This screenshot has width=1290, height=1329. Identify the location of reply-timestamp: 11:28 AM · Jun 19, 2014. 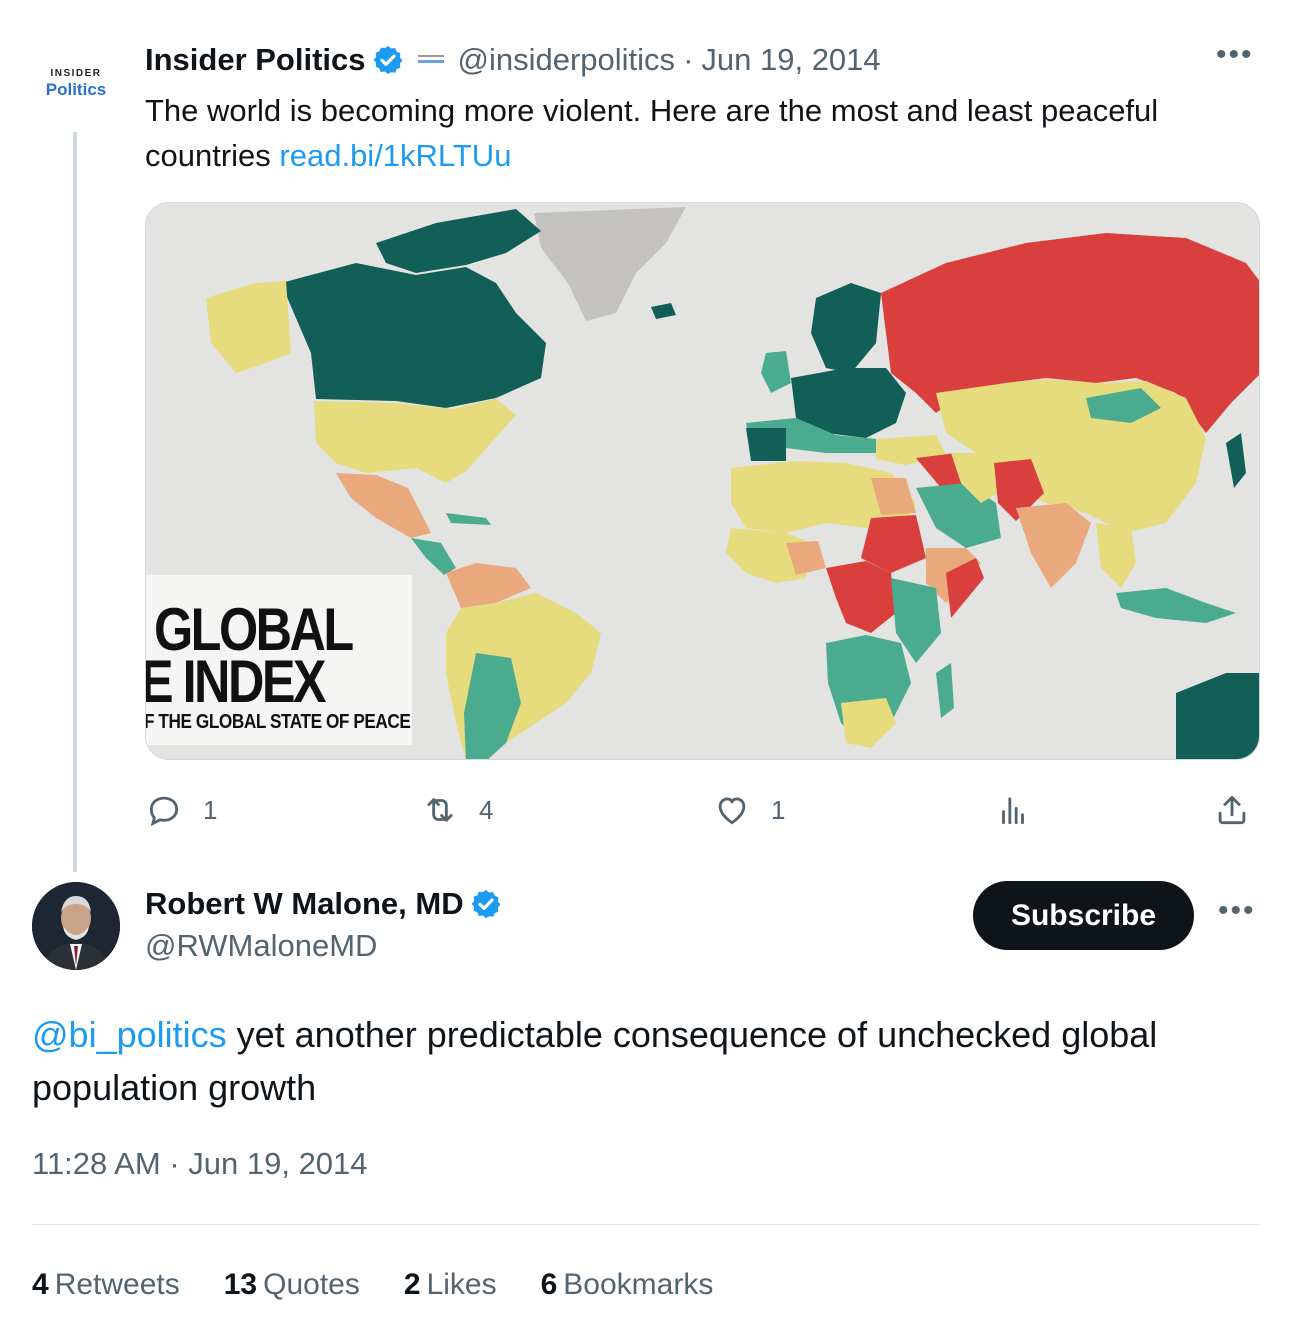
(200, 1164).